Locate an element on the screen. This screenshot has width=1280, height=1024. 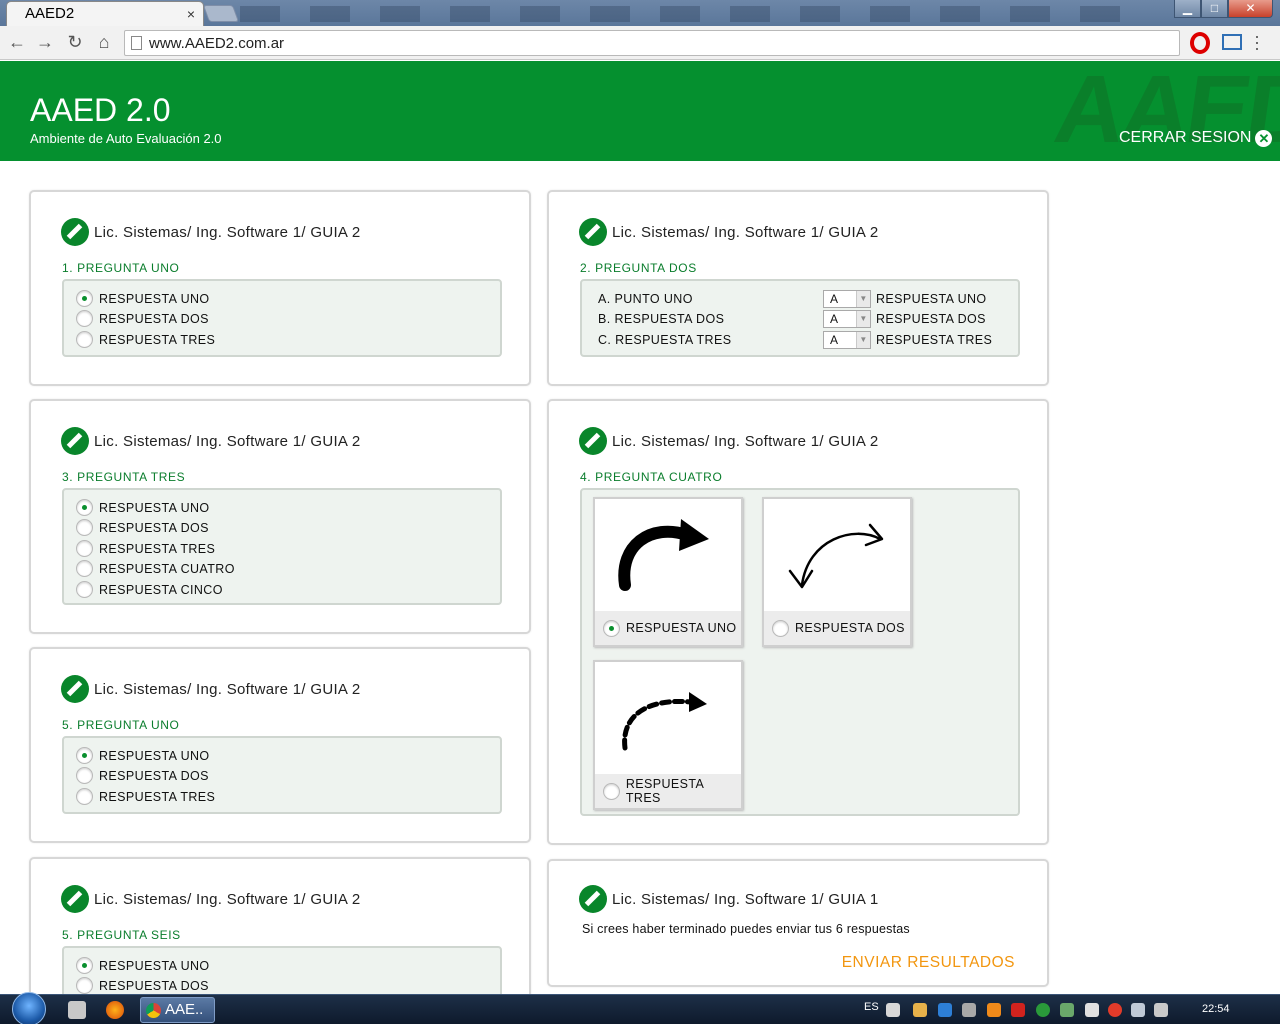
taskbar-task-chrome: AAE.. is located at coordinates (177, 1010).